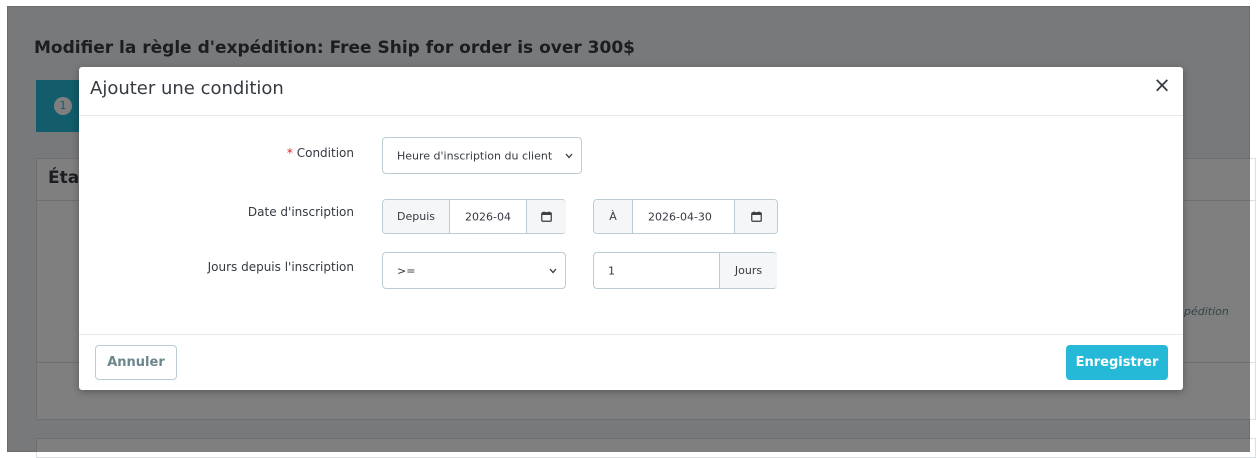 Image resolution: width=1257 pixels, height=458 pixels. Describe the element at coordinates (1162, 85) in the screenshot. I see `close-icon: ×` at that location.